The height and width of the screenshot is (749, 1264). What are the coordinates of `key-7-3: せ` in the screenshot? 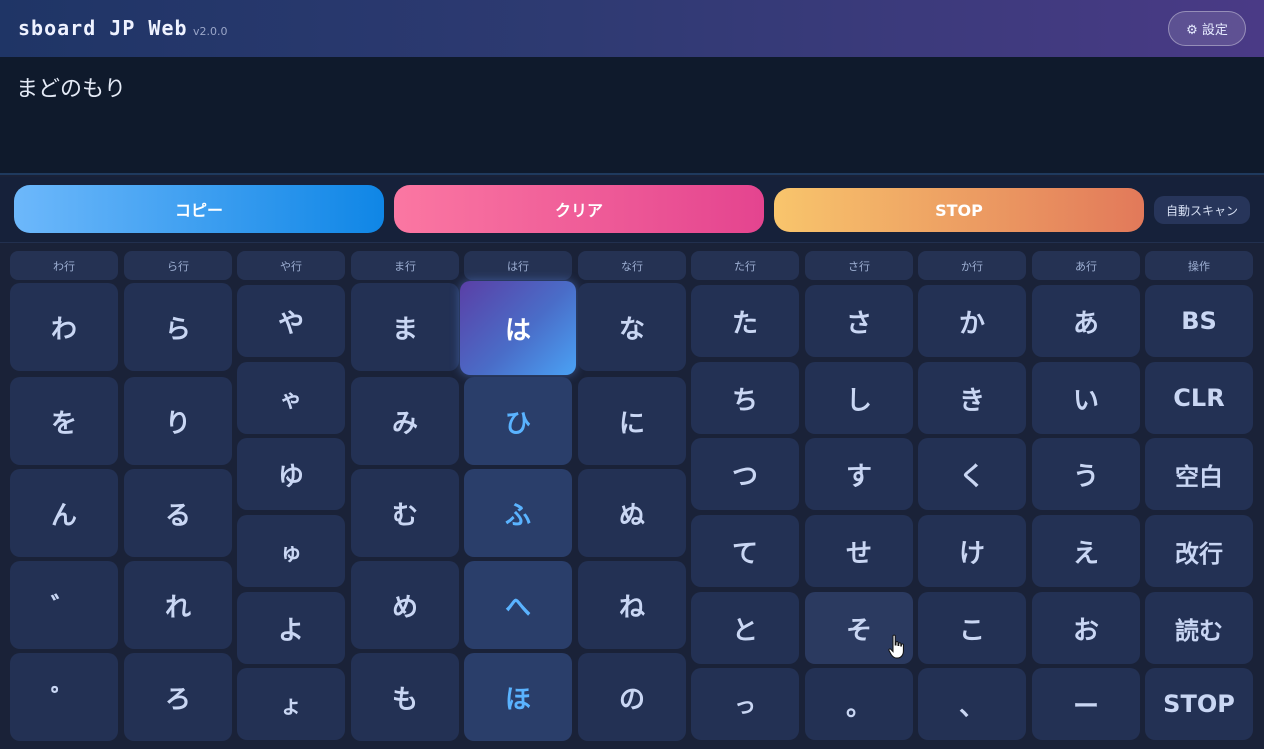 It's located at (859, 551).